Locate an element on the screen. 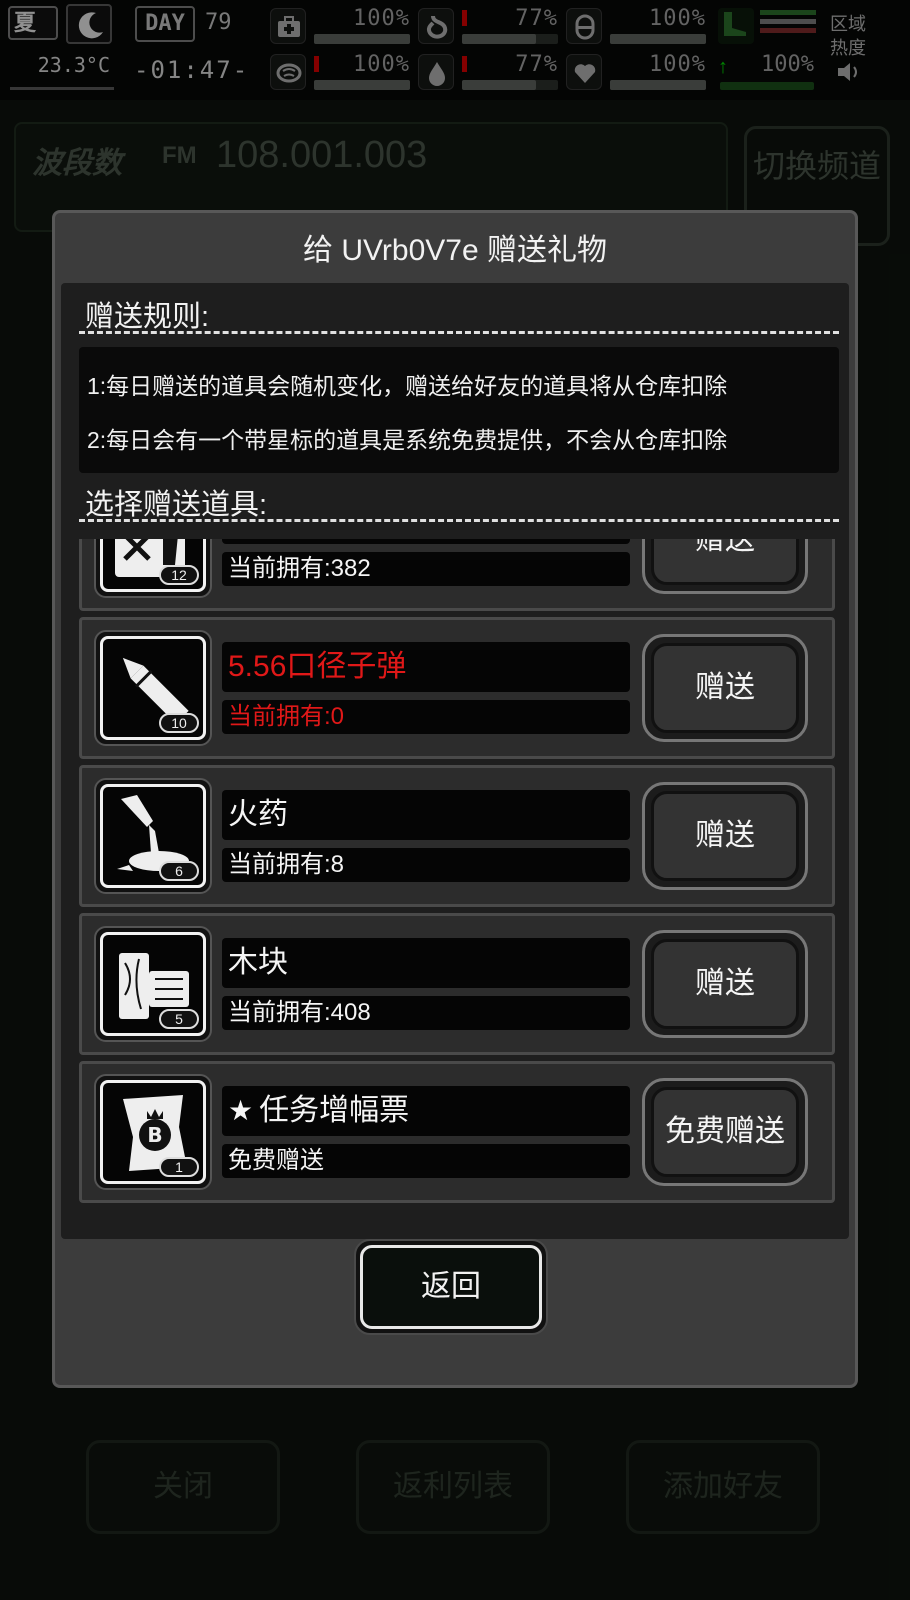  item-owned-count: 当前拥有:8 is located at coordinates (426, 865).